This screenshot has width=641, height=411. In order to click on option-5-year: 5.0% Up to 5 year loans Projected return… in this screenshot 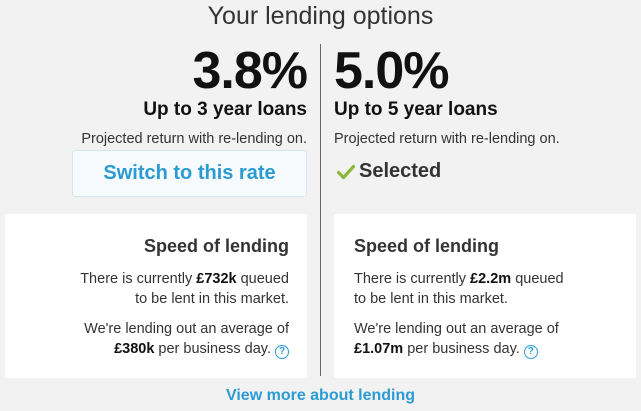, I will do `click(447, 96)`.